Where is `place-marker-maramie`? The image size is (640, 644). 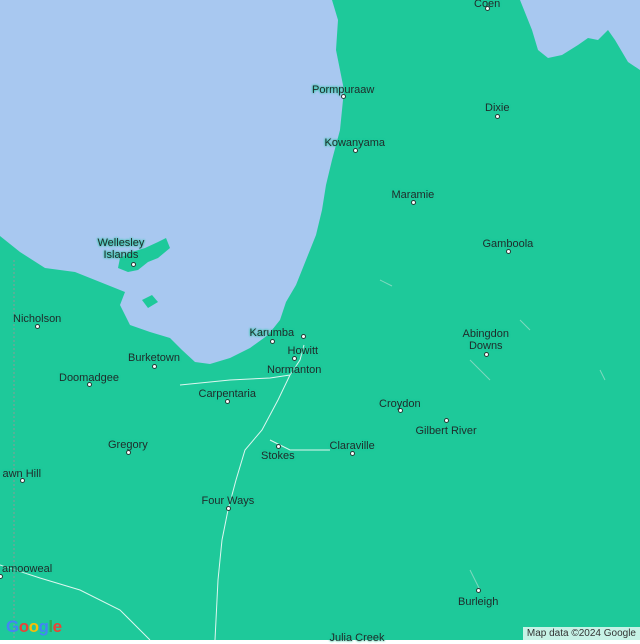 place-marker-maramie is located at coordinates (413, 202).